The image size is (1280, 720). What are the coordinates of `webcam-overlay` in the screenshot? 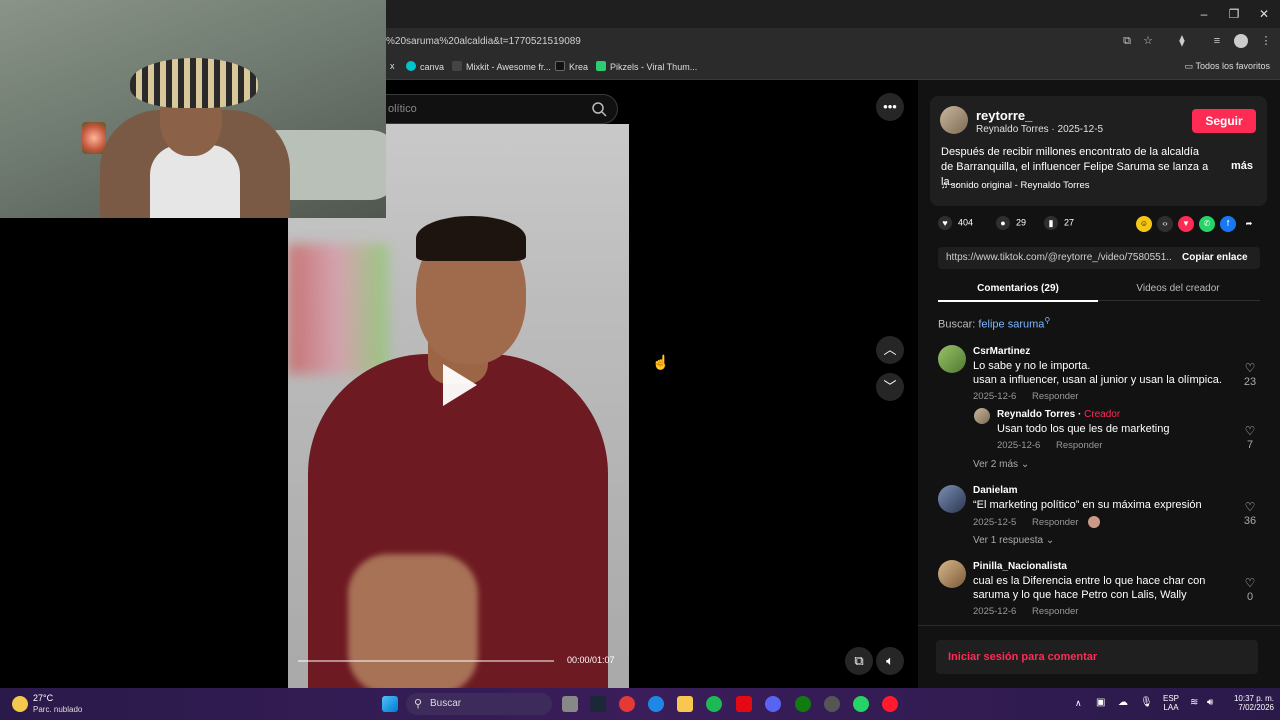 It's located at (193, 109).